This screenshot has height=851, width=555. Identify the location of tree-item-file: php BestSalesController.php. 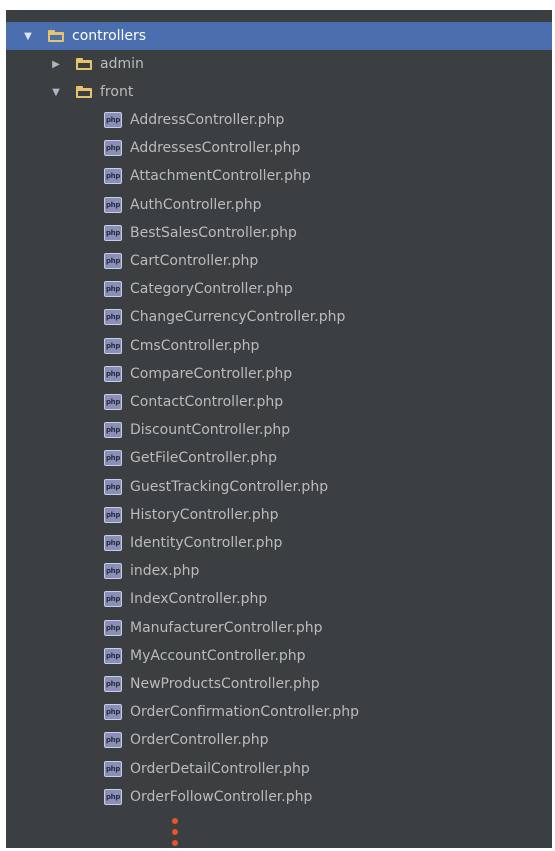
(279, 233).